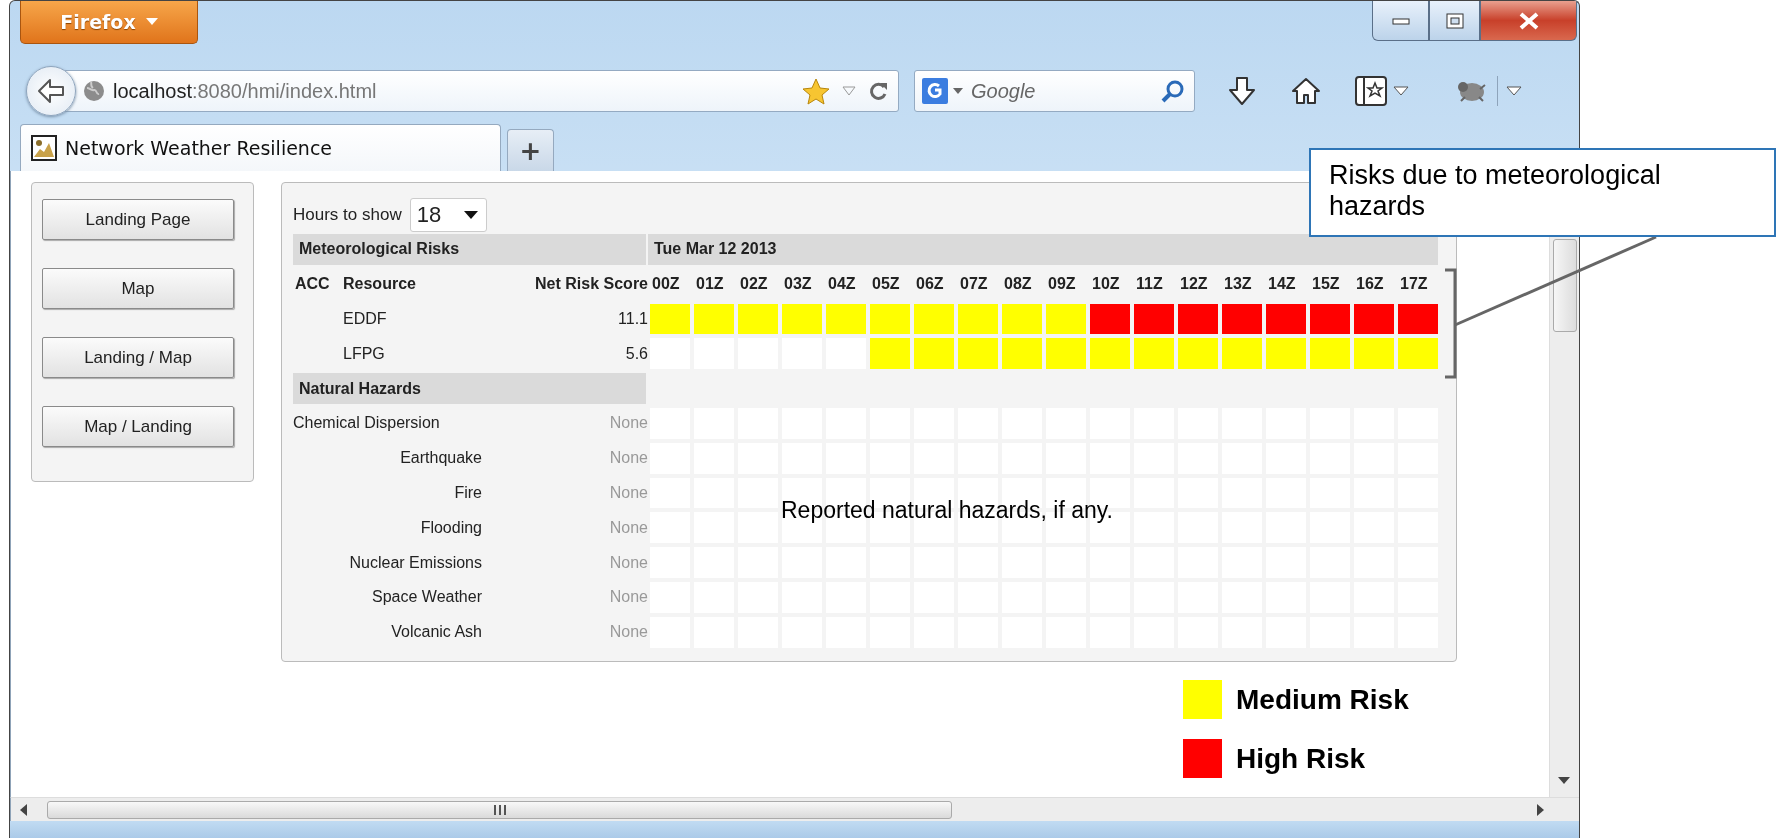  Describe the element at coordinates (364, 353) in the screenshot. I see `resource-name: LFPG` at that location.